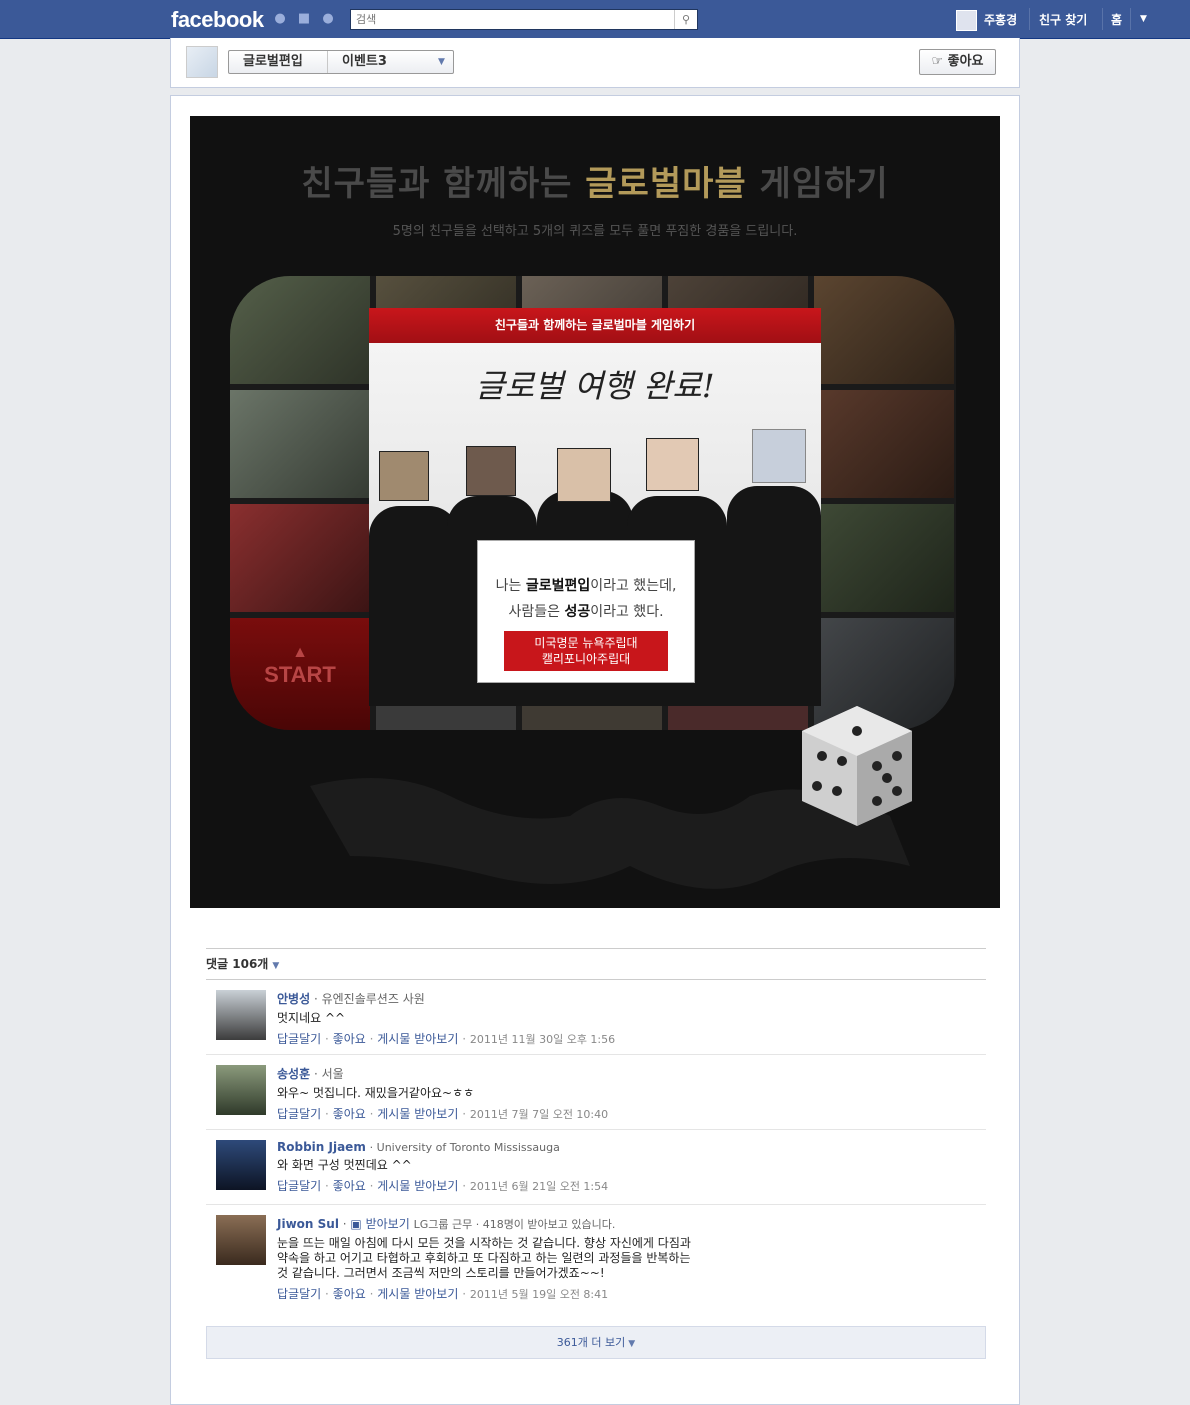 This screenshot has width=1190, height=1405. I want to click on commenter-meta-text: 서울, so click(332, 1074).